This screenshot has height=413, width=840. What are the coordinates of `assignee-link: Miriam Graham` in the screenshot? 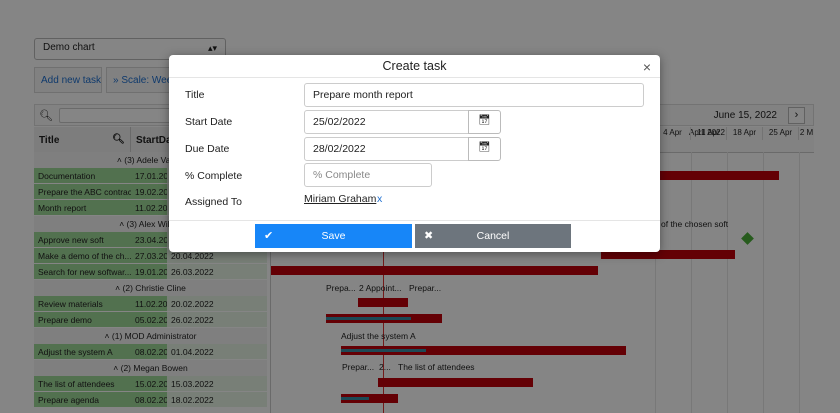 It's located at (340, 199).